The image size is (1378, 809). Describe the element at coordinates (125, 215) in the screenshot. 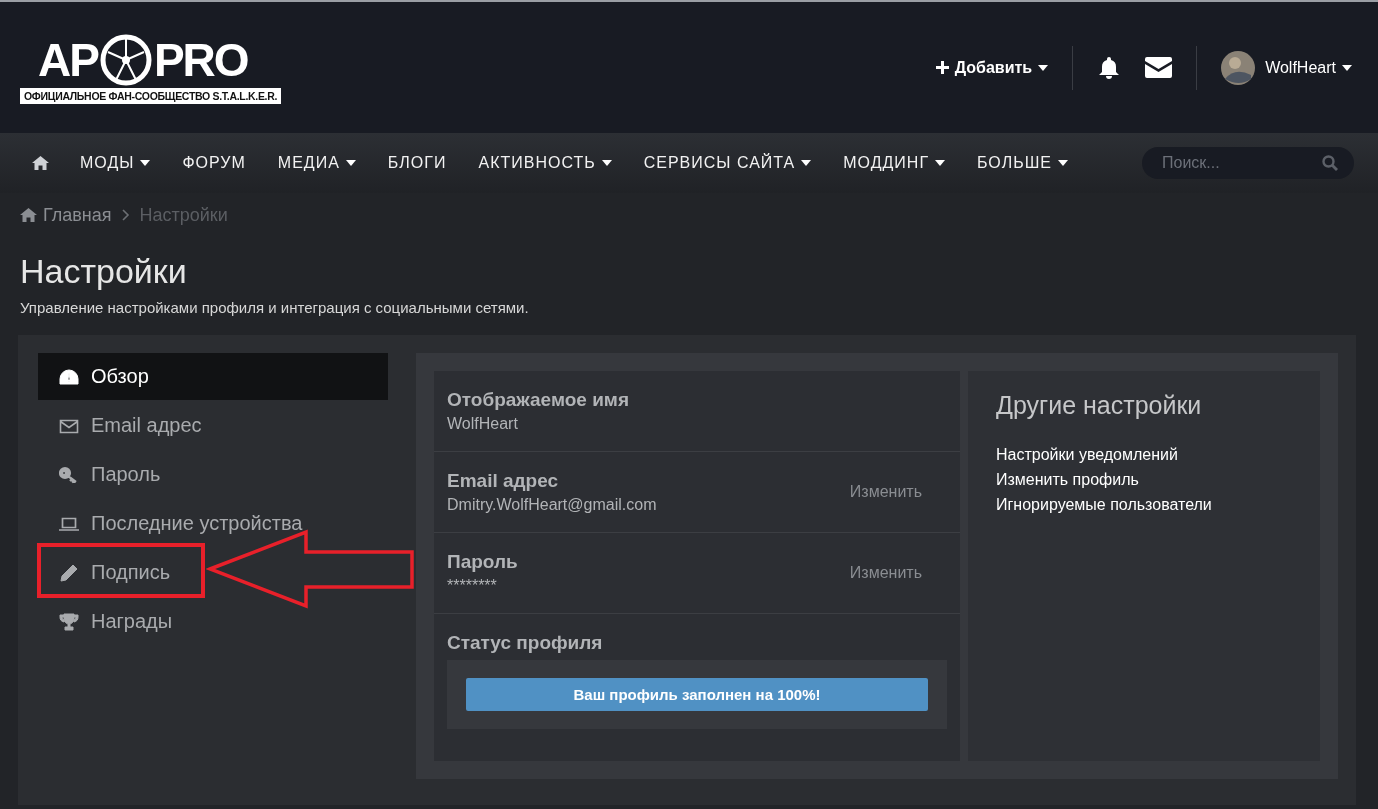

I see `chevron-icon` at that location.